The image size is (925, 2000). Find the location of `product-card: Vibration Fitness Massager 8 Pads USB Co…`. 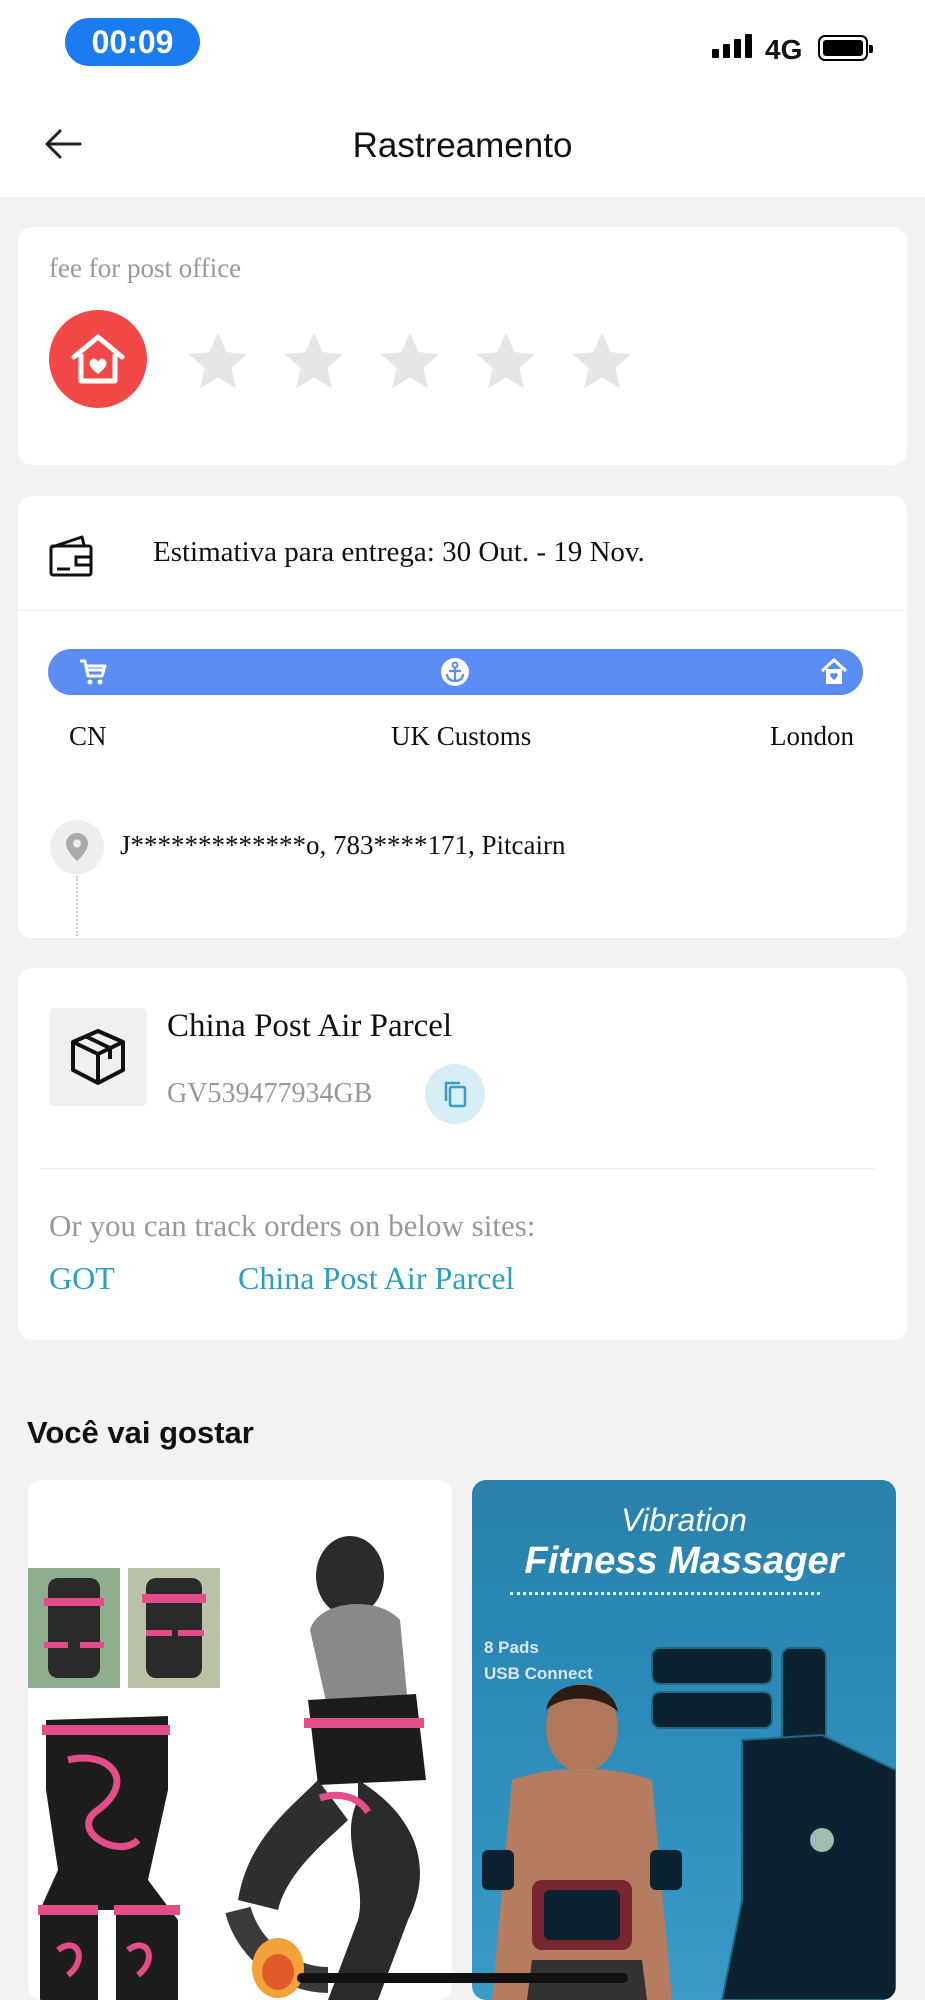

product-card: Vibration Fitness Massager 8 Pads USB Co… is located at coordinates (684, 1740).